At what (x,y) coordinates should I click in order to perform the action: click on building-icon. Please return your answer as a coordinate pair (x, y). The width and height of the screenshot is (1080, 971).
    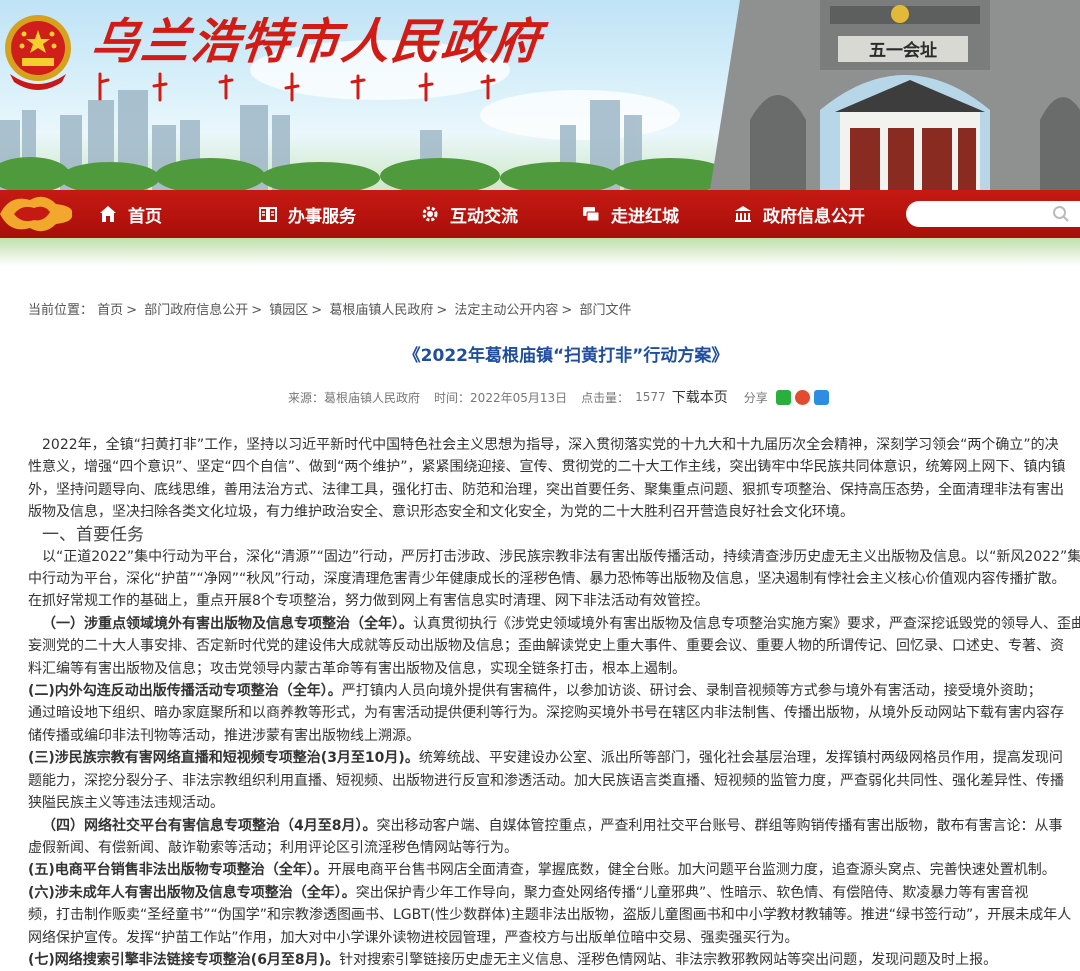
    Looking at the image, I should click on (743, 214).